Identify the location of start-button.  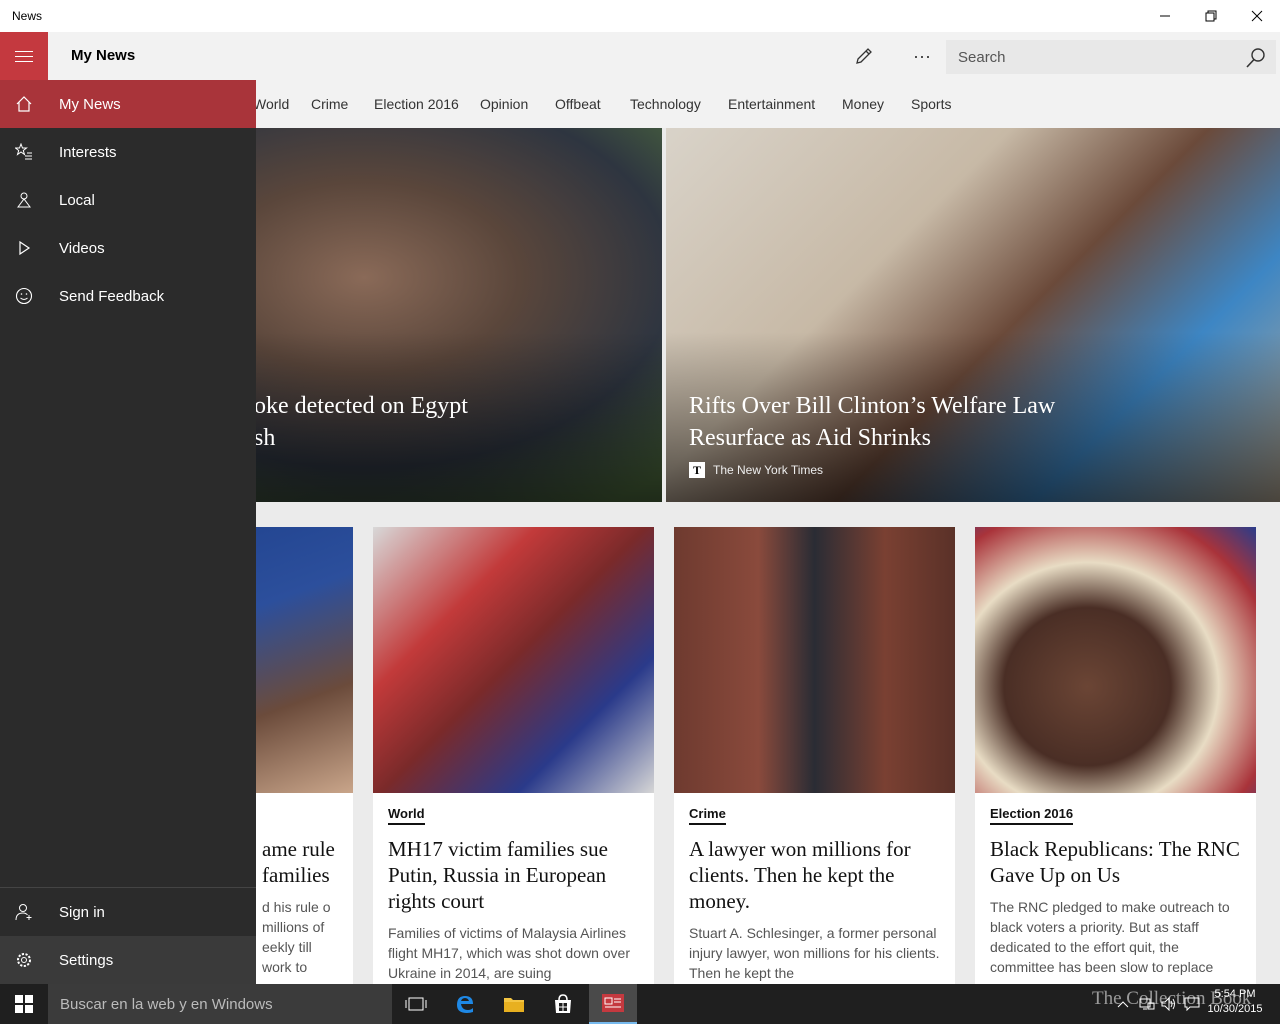
(24, 1004).